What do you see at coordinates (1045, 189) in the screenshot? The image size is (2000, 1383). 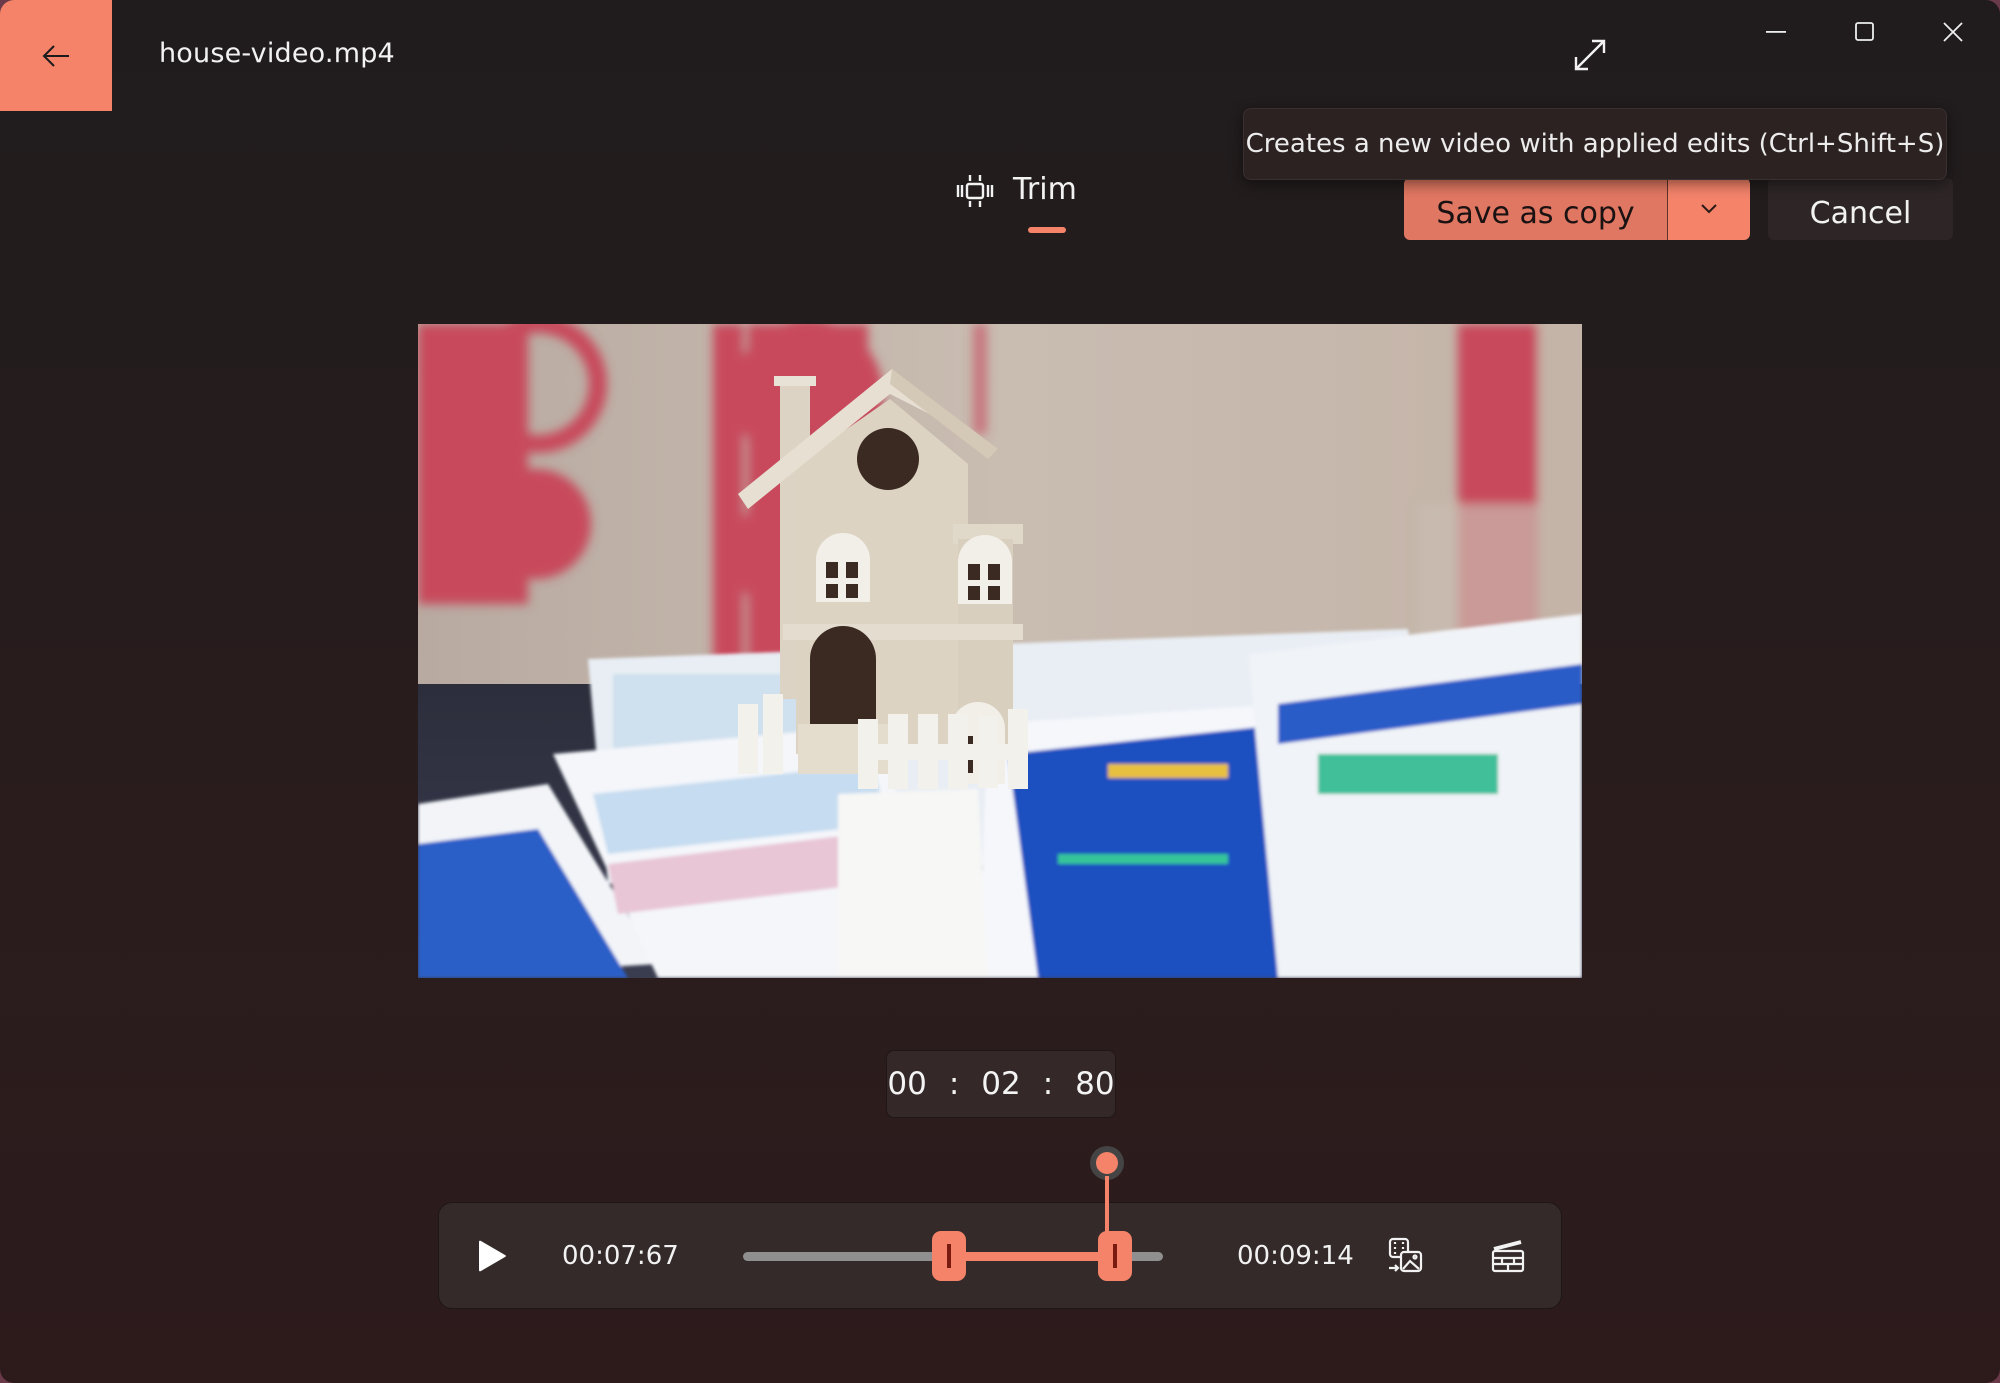 I see `tab-trim-label: Trim` at bounding box center [1045, 189].